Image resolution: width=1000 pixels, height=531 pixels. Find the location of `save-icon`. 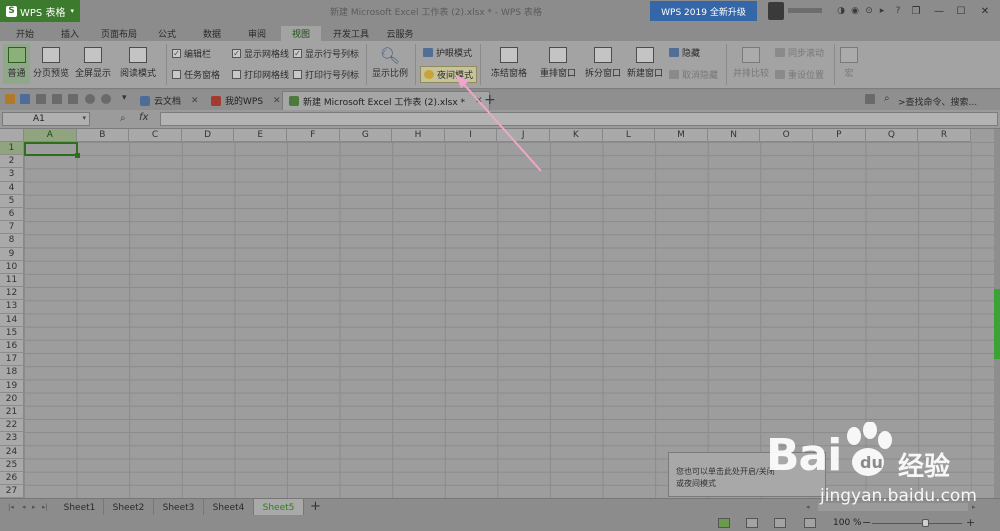

save-icon is located at coordinates (25, 99).